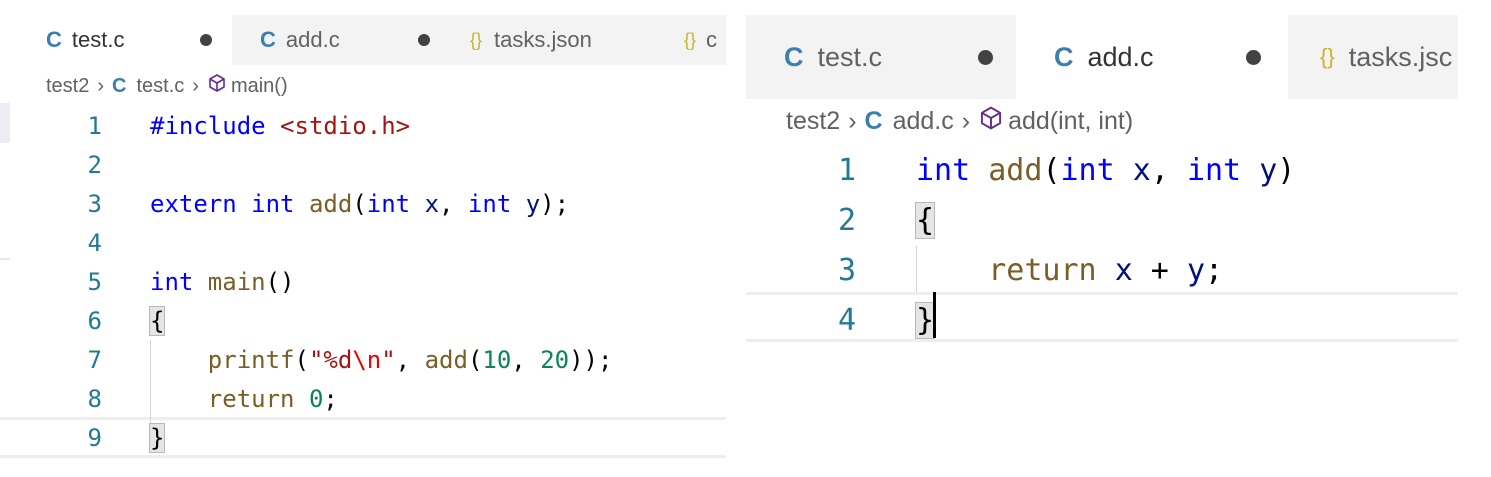 The height and width of the screenshot is (477, 1491). Describe the element at coordinates (350, 399) in the screenshot. I see `code-line: 8 return 0;` at that location.